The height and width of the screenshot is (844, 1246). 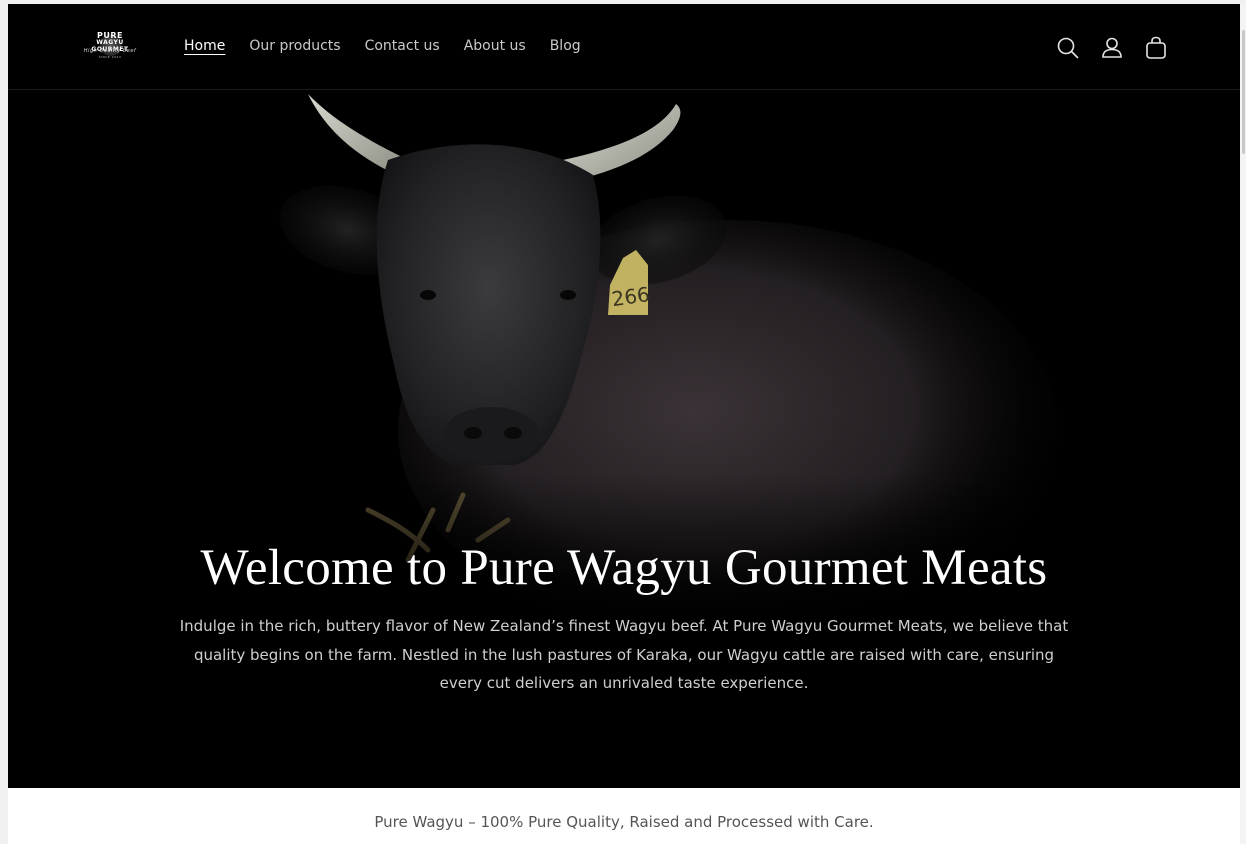 I want to click on cart-icon, so click(x=1156, y=48).